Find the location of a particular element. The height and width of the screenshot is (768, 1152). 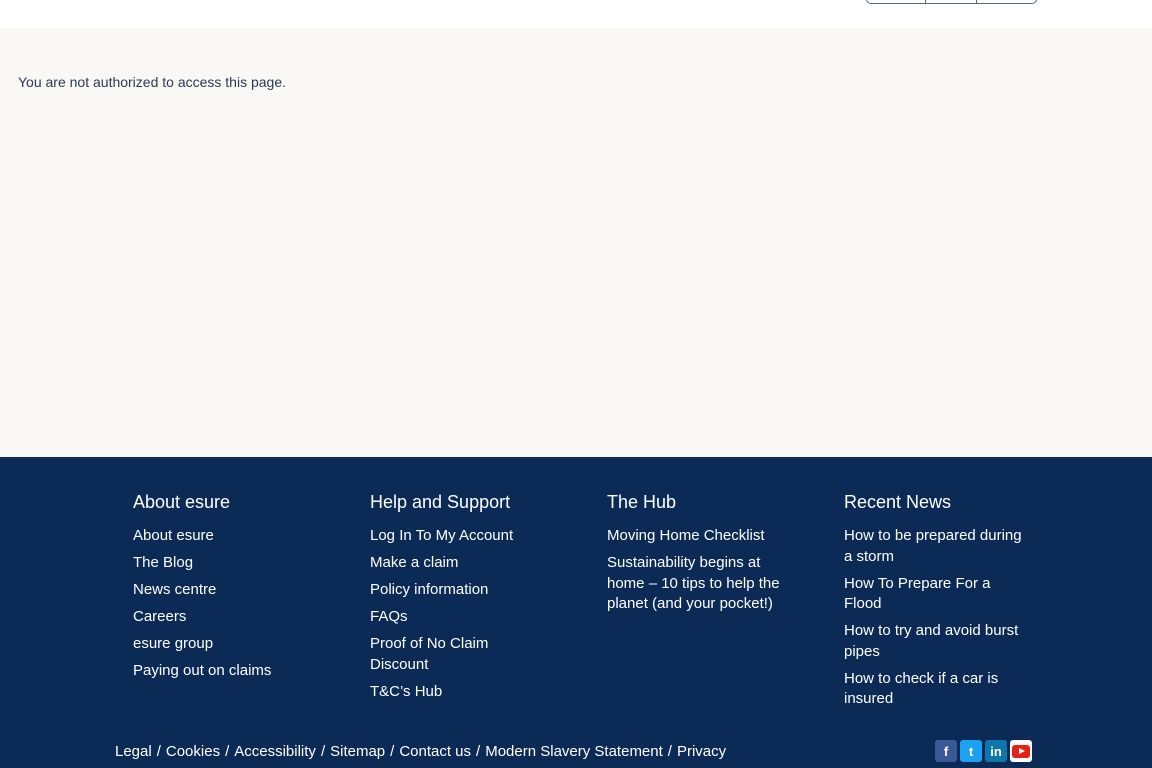

footer-link-proof-of-ncd: Proof of No Claim Discount is located at coordinates (460, 654).